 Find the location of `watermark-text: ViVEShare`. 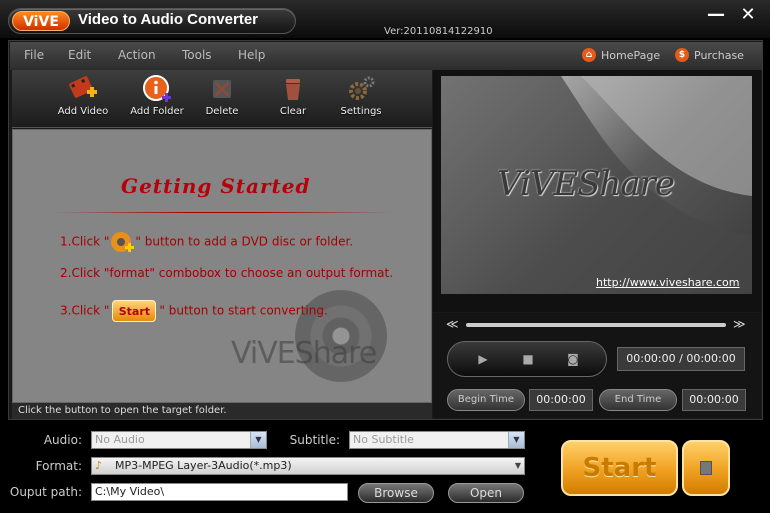

watermark-text: ViVEShare is located at coordinates (304, 353).